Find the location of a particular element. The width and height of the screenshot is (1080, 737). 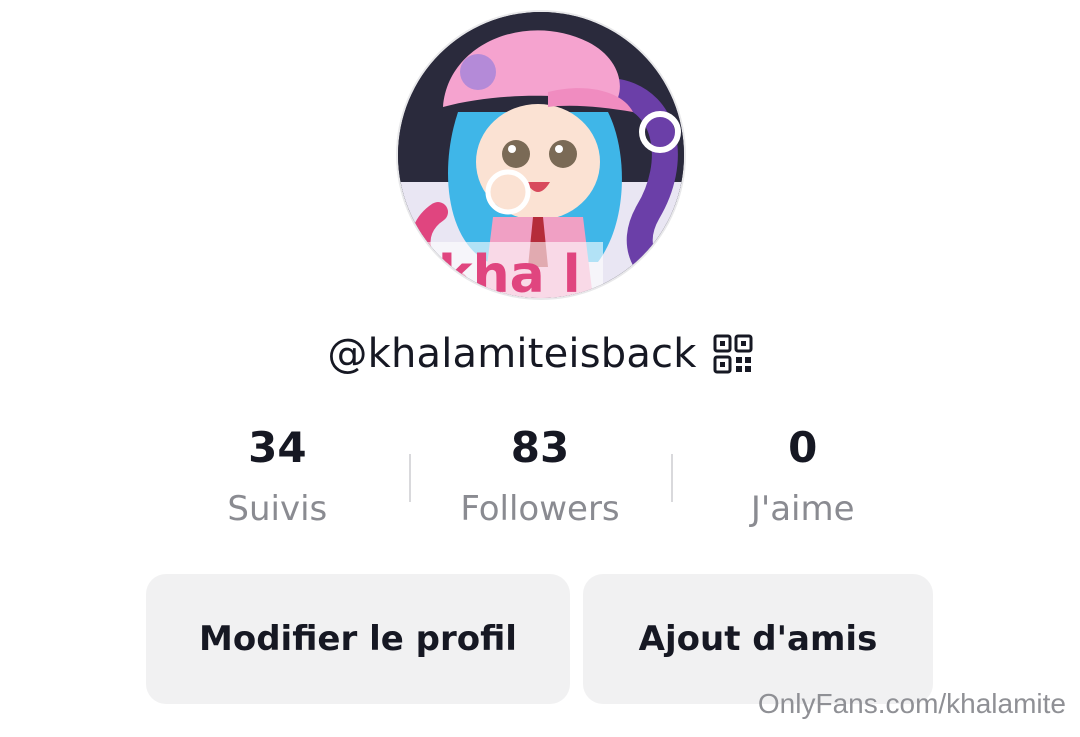

edit-profile-button: Modifier le profil is located at coordinates (358, 639).